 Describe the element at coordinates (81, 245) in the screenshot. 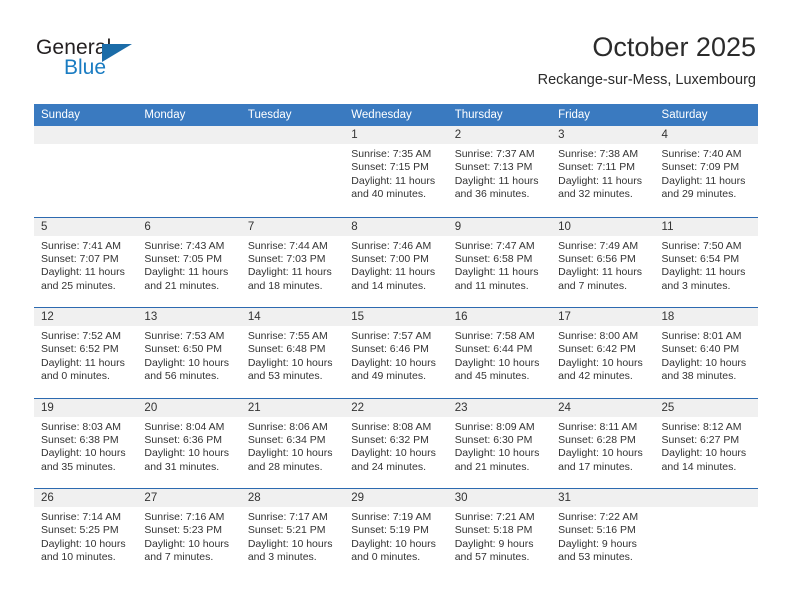

I see `sunrise-text: Sunrise: 7:41 AM` at that location.